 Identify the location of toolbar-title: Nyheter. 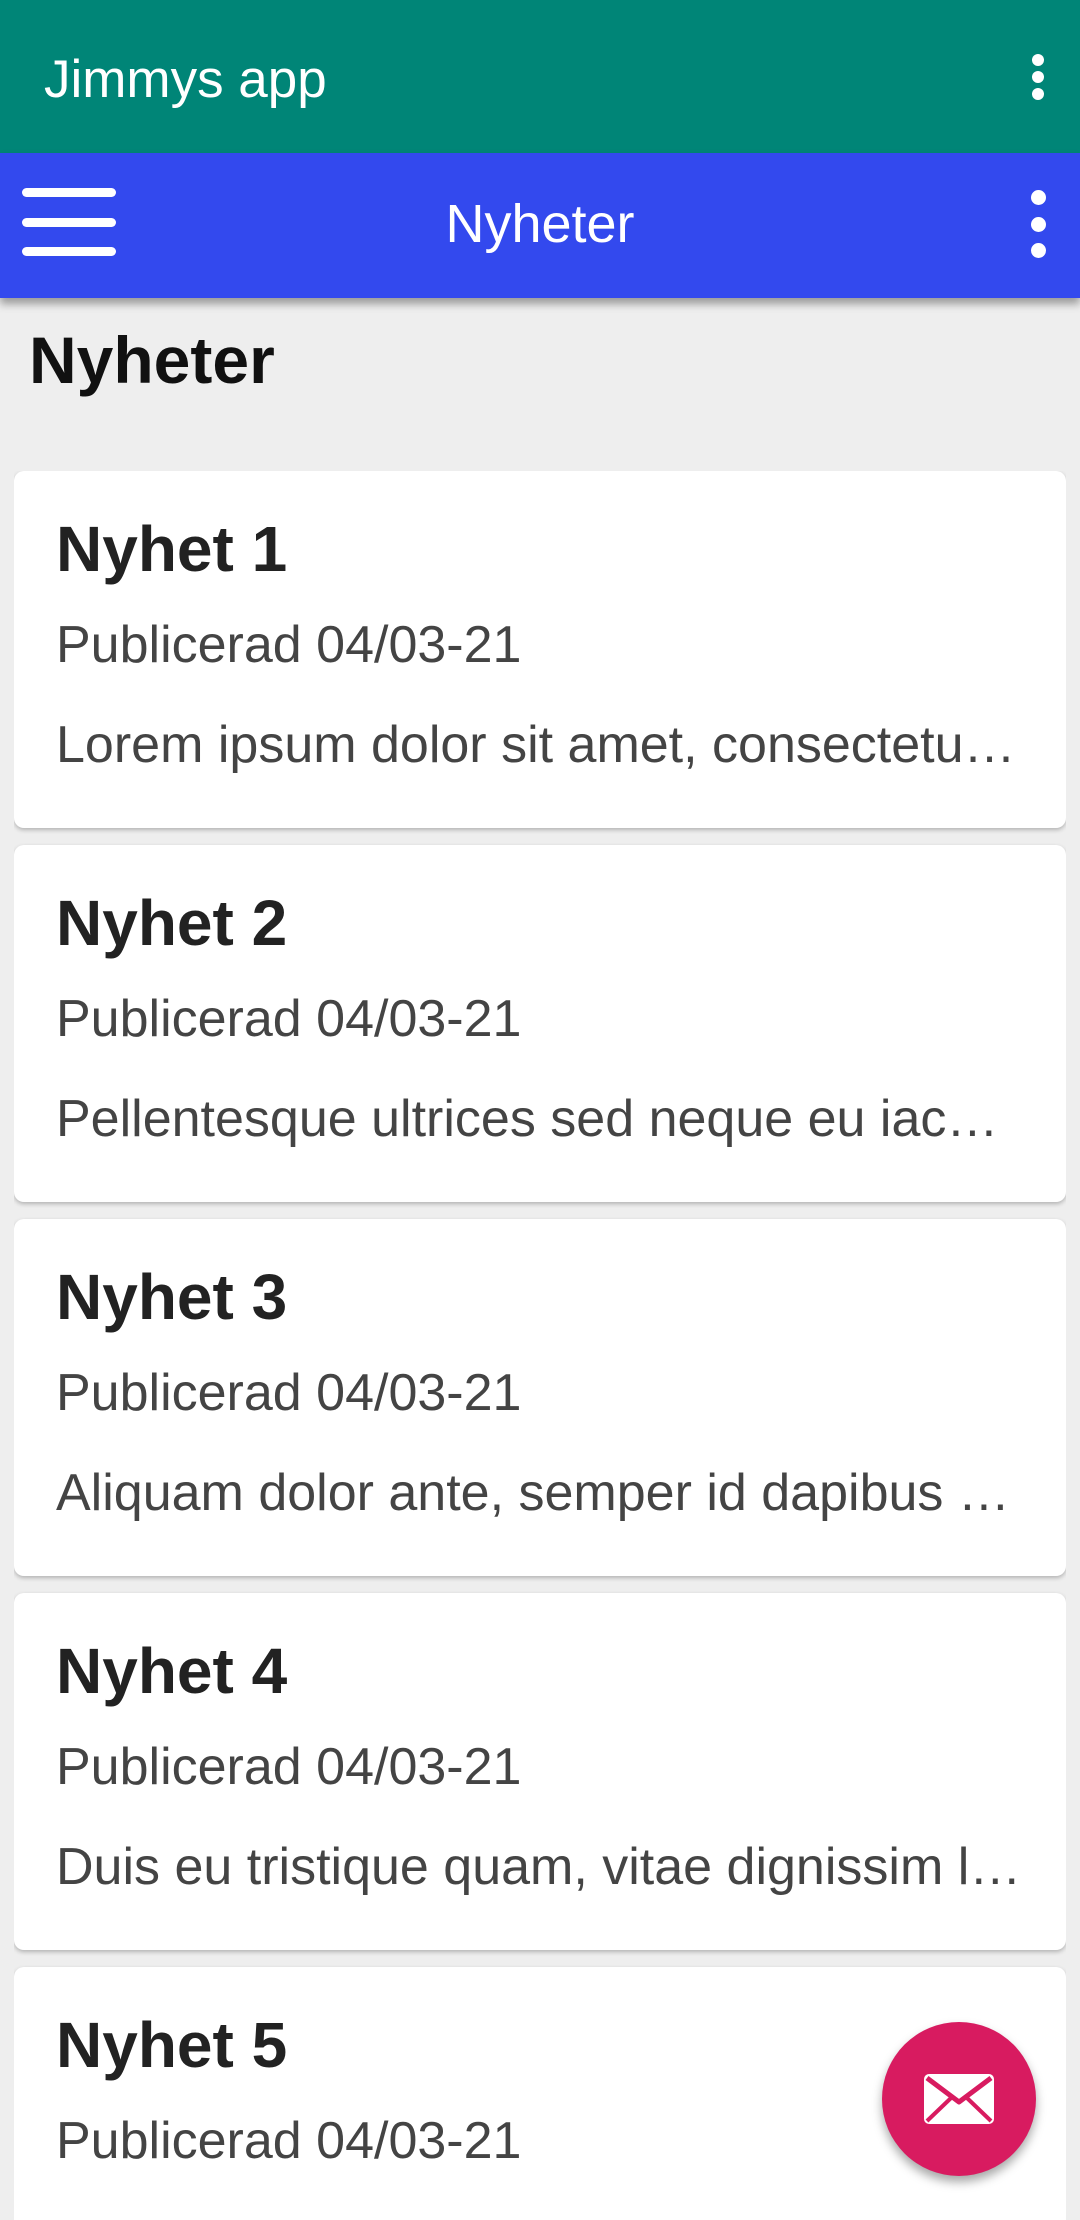
(540, 224).